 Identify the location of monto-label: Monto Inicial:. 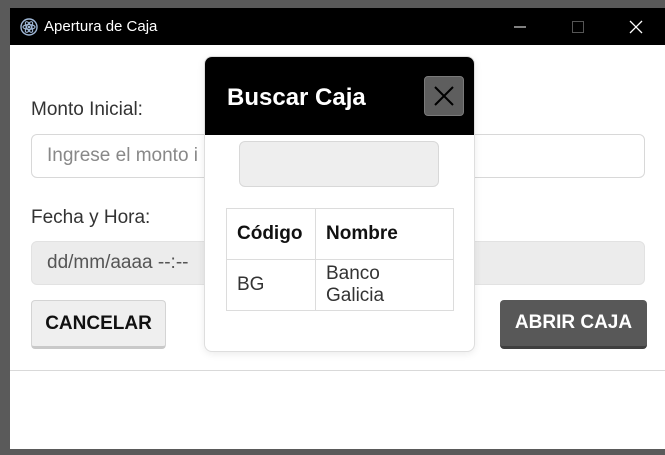
(87, 109).